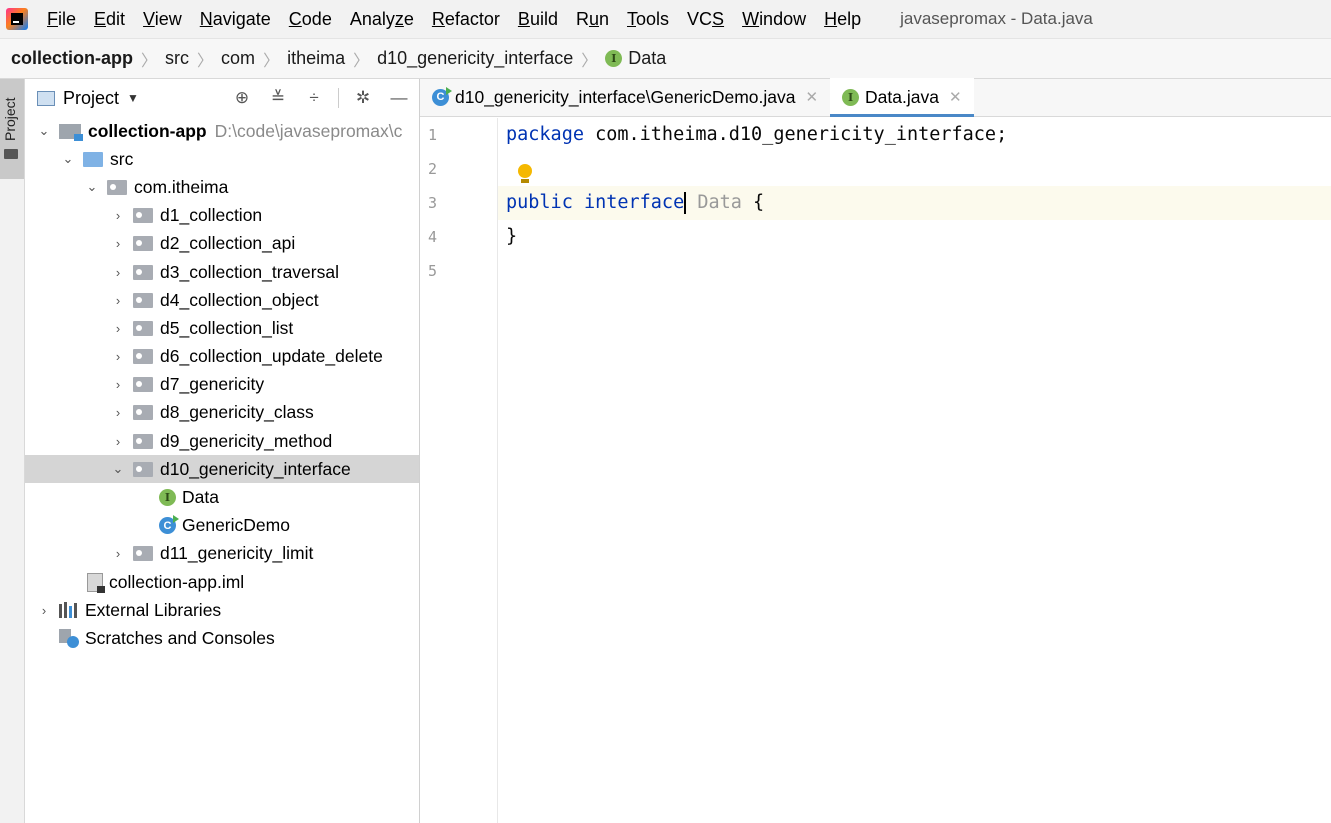  What do you see at coordinates (222, 98) in the screenshot?
I see `project-panel-header: Project ▼ ⊕ ≚ ÷ ✲ —` at bounding box center [222, 98].